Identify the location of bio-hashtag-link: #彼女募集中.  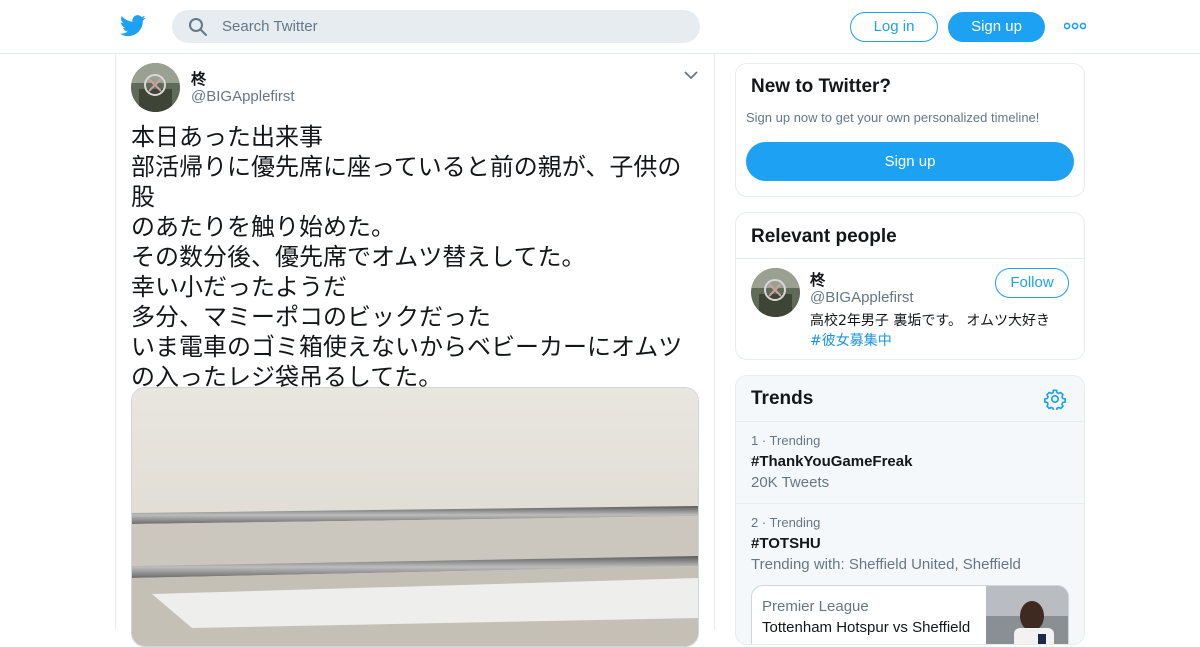
(851, 341).